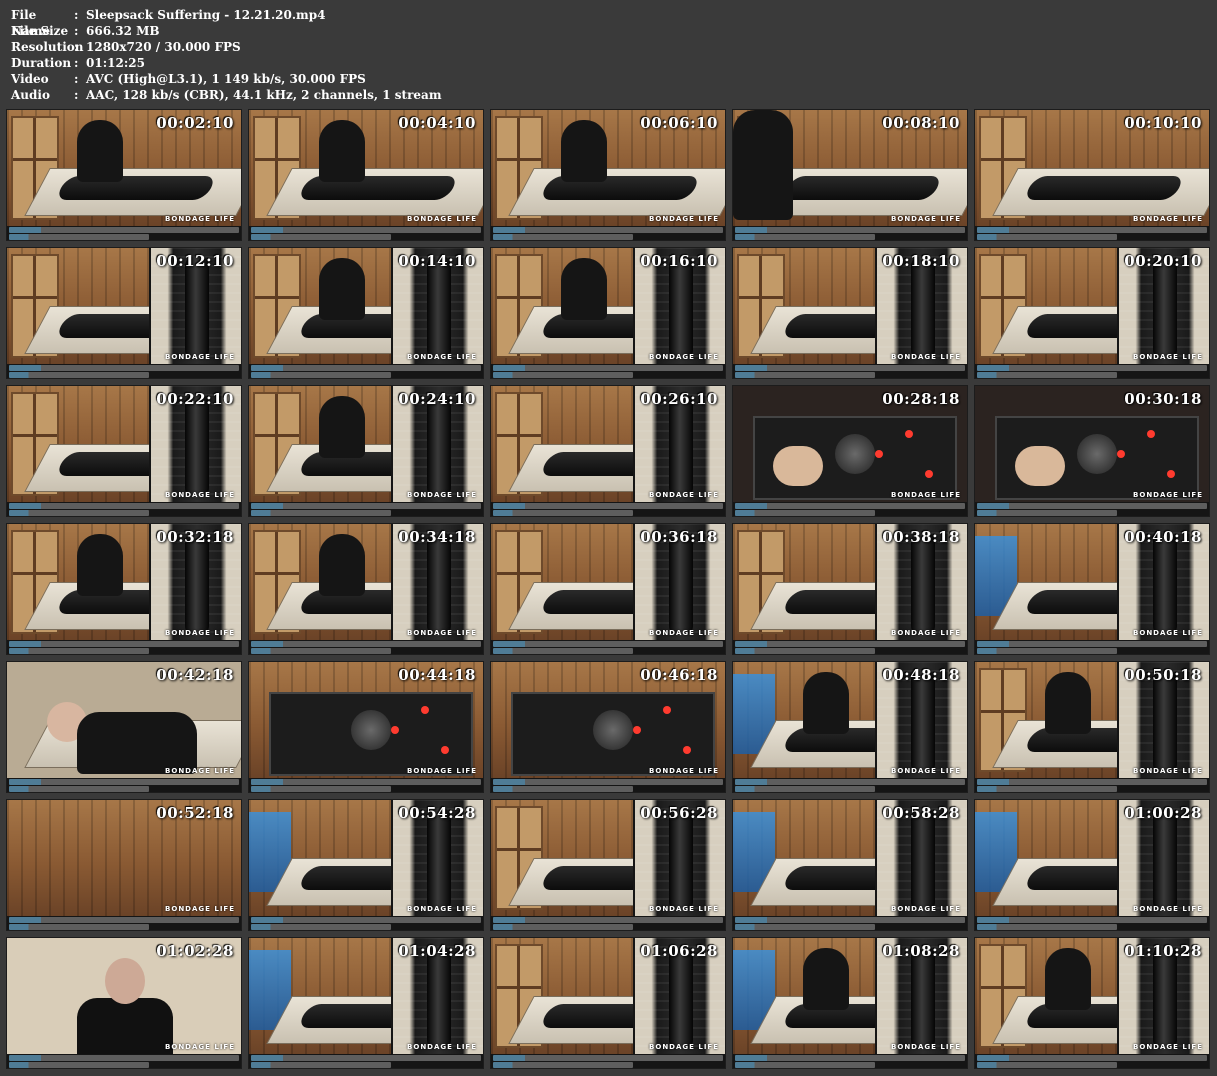 This screenshot has height=1076, width=1217. Describe the element at coordinates (1092, 175) in the screenshot. I see `video-thumbnail: 00:10:10 BONDAGE LIFE` at that location.